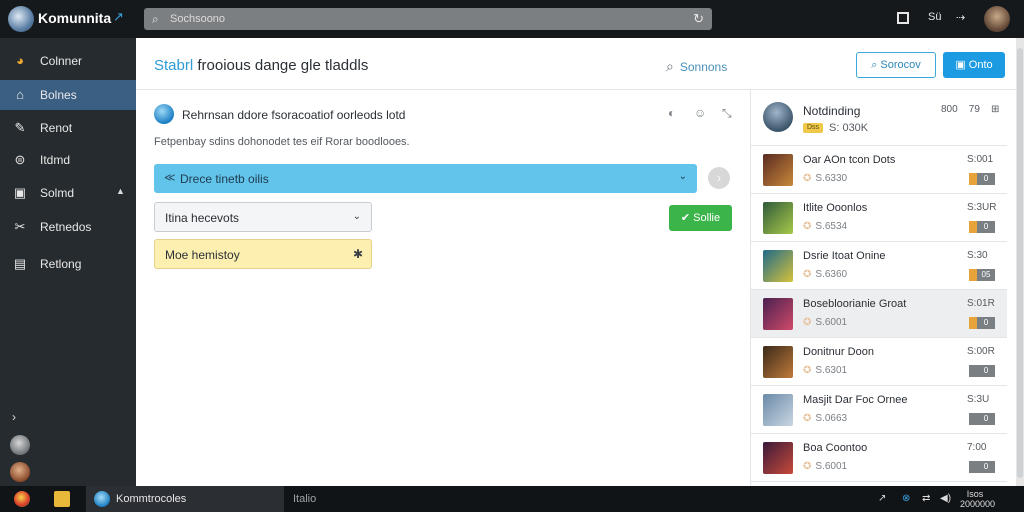 The width and height of the screenshot is (1024, 512). I want to click on primary-action-button: ▣ Onto, so click(974, 65).